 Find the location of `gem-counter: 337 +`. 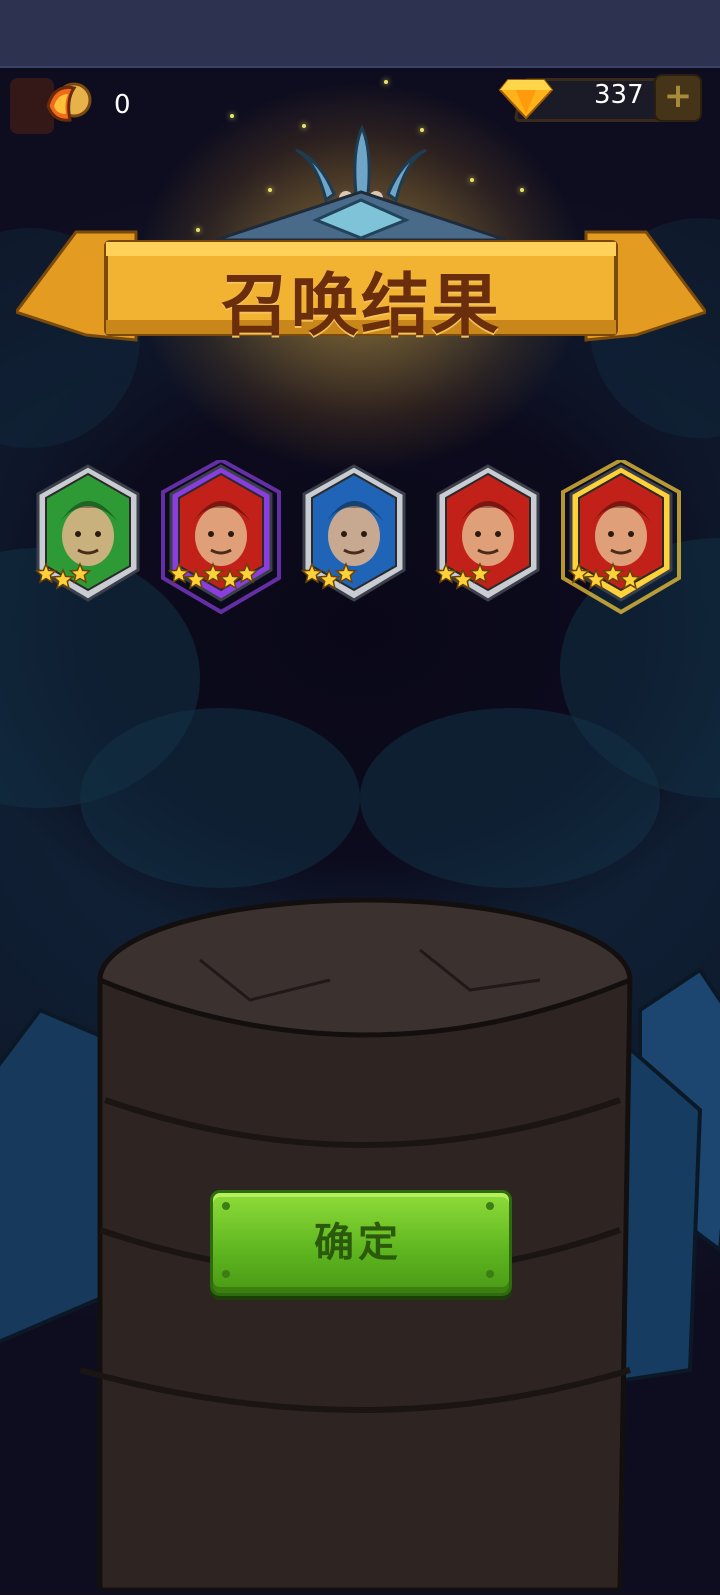

gem-counter: 337 + is located at coordinates (600, 98).